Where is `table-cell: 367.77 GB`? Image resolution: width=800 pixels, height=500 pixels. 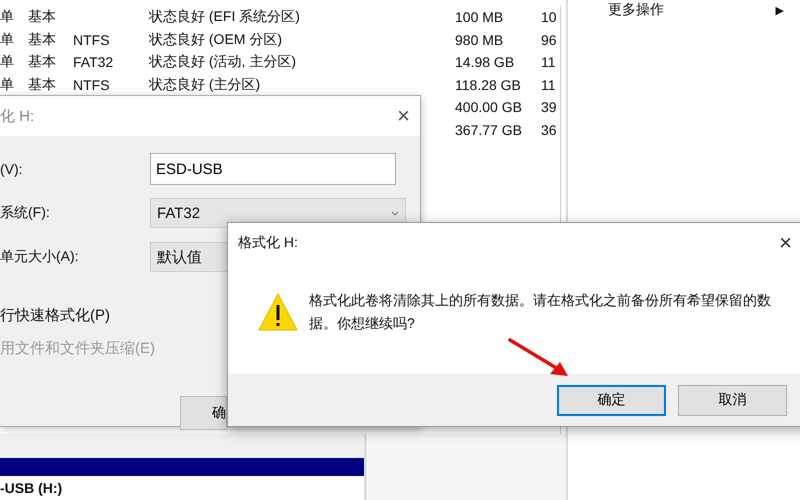
table-cell: 367.77 GB is located at coordinates (488, 130).